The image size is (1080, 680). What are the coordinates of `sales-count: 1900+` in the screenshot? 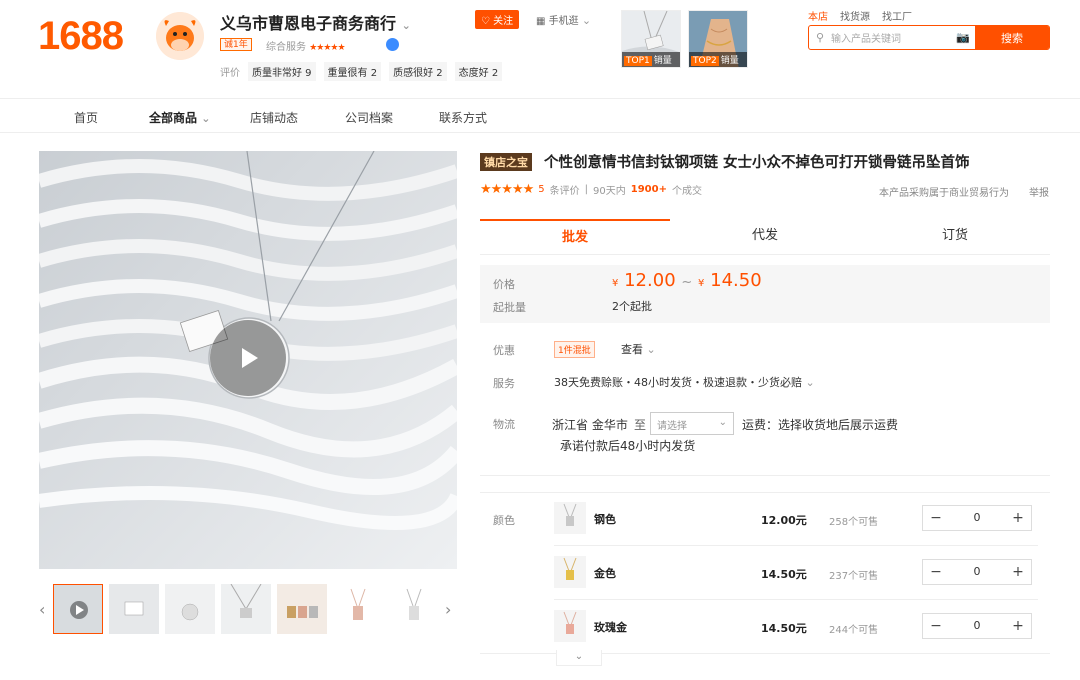 It's located at (648, 189).